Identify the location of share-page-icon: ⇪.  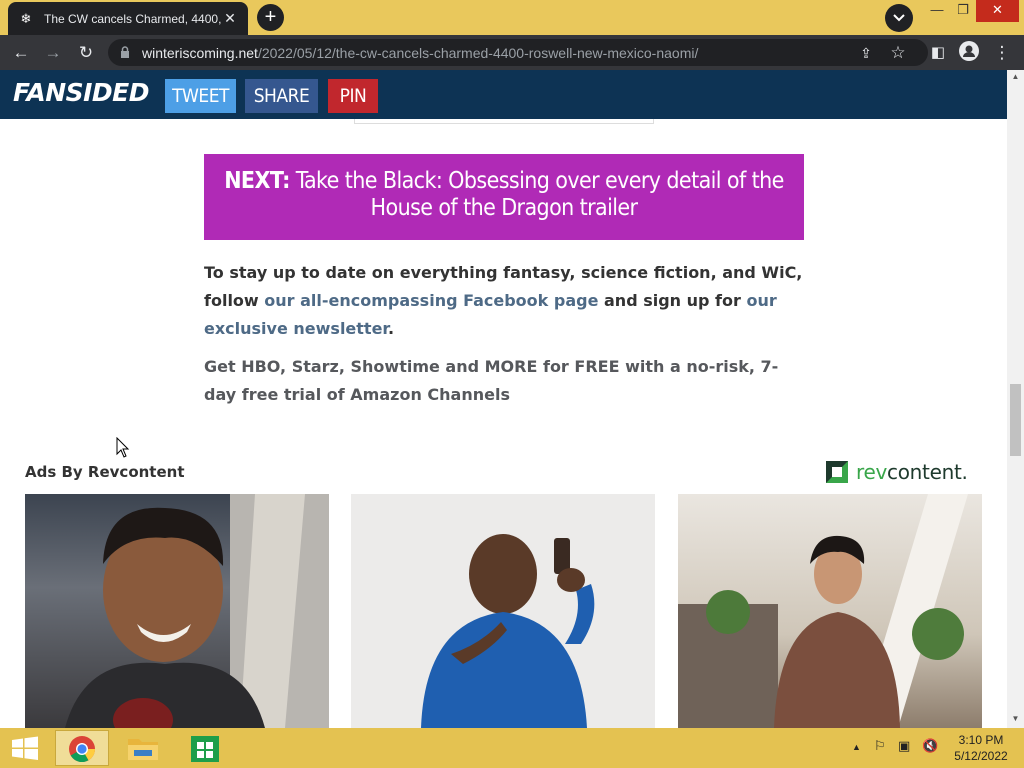
(866, 53).